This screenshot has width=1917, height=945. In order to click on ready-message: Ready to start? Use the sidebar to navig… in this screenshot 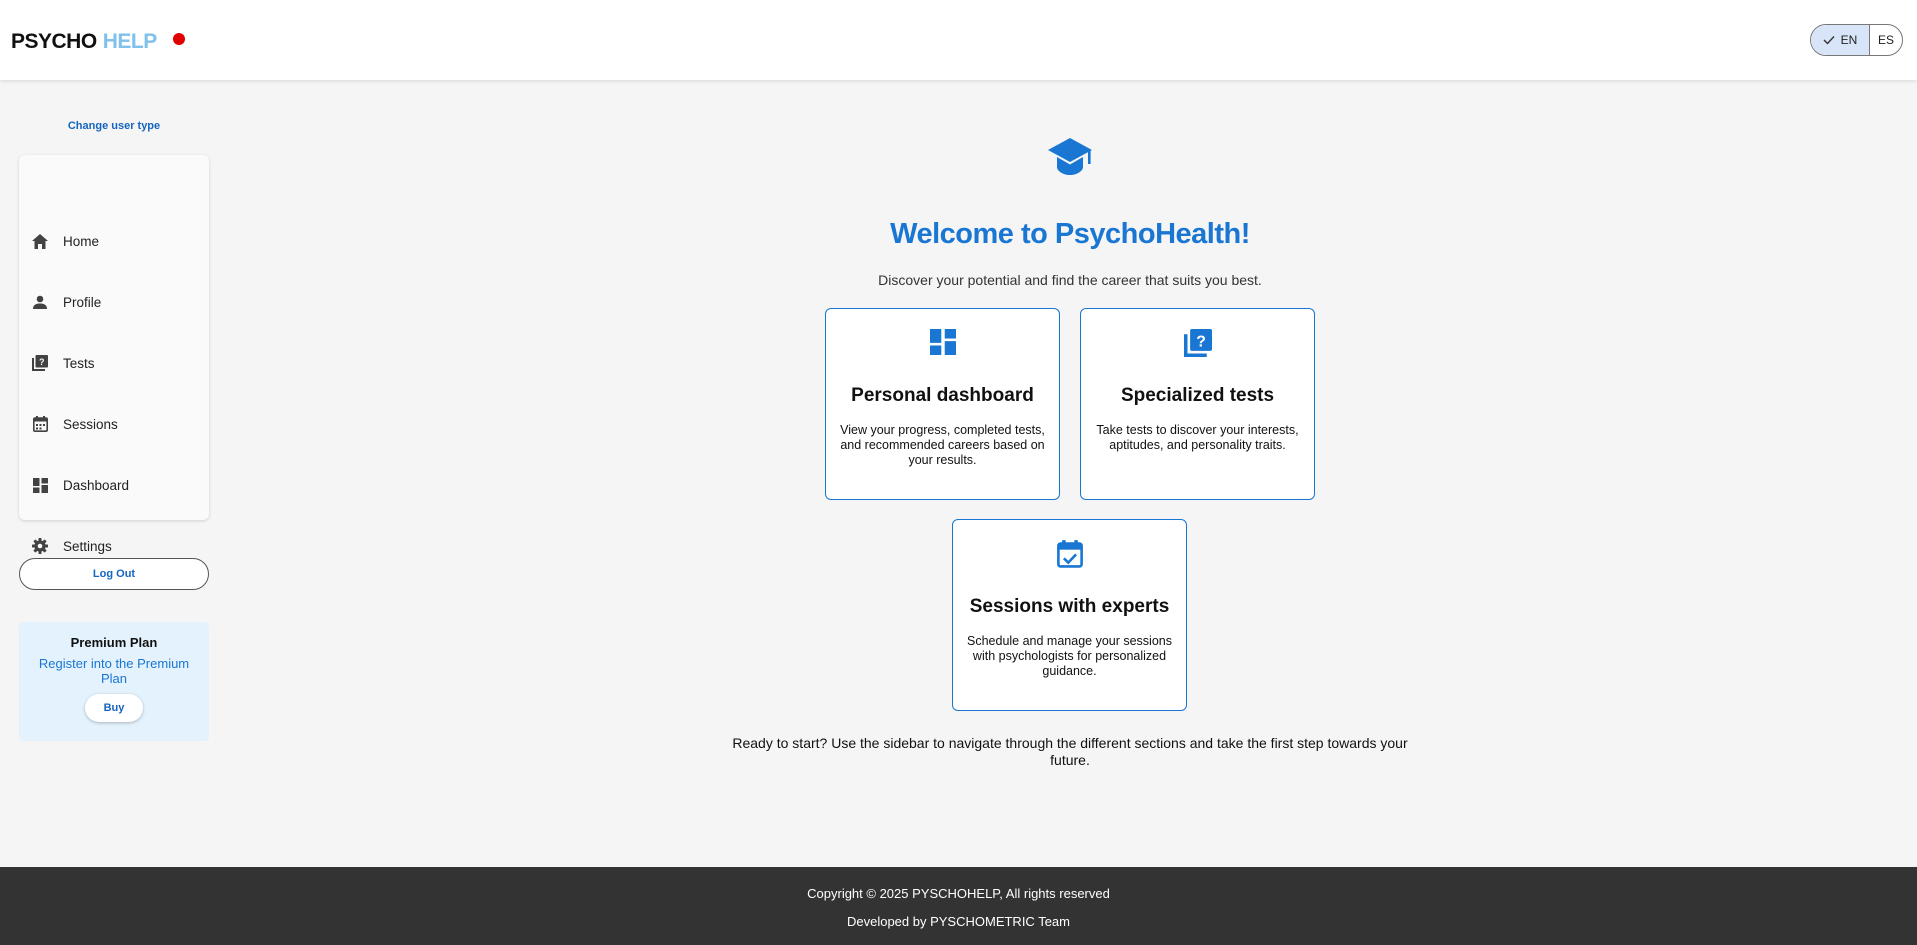, I will do `click(1070, 751)`.